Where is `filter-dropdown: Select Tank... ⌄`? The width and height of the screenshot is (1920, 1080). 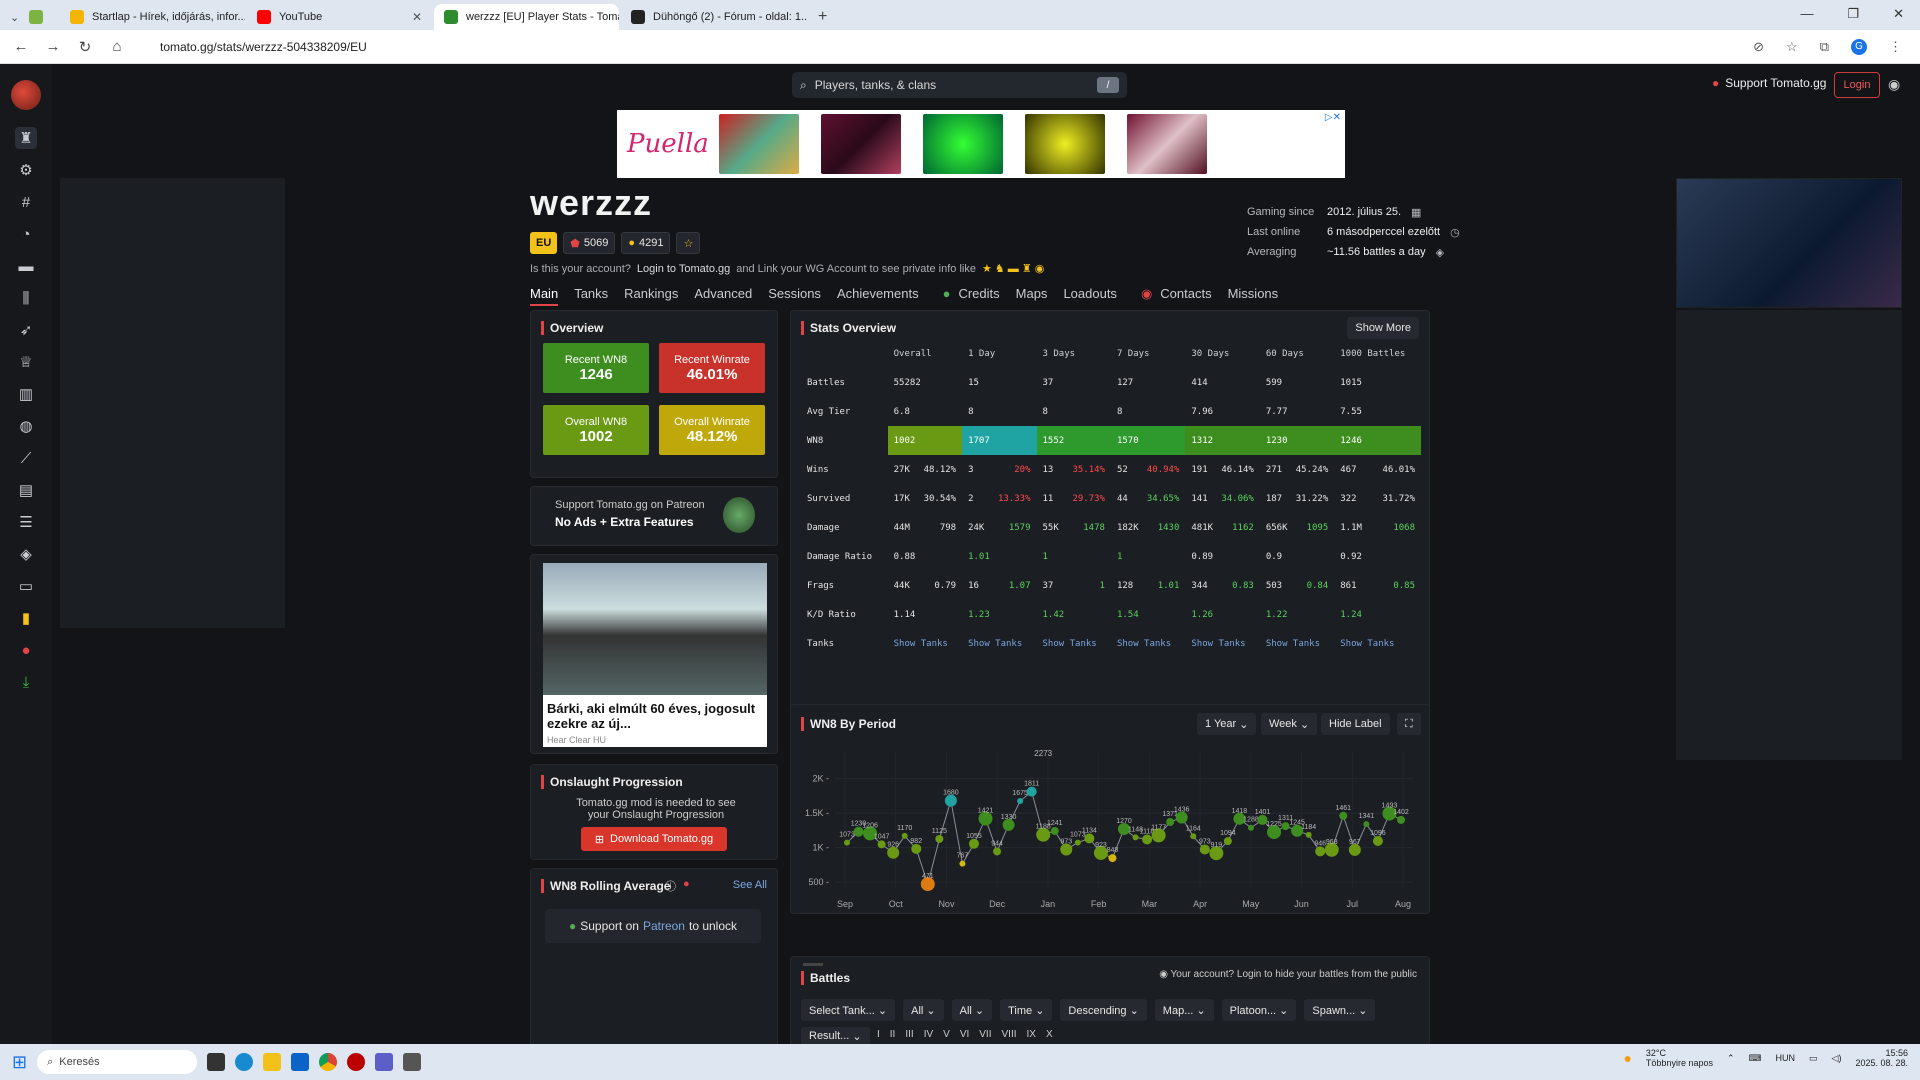
filter-dropdown: Select Tank... ⌄ is located at coordinates (848, 1010).